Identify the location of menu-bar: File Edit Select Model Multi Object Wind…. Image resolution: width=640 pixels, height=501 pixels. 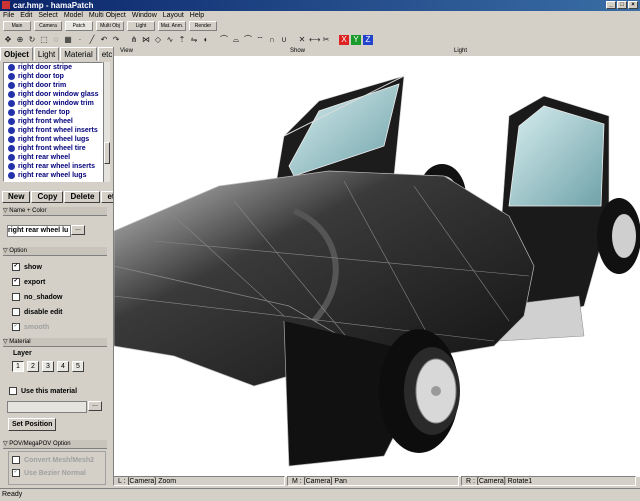
(320, 15).